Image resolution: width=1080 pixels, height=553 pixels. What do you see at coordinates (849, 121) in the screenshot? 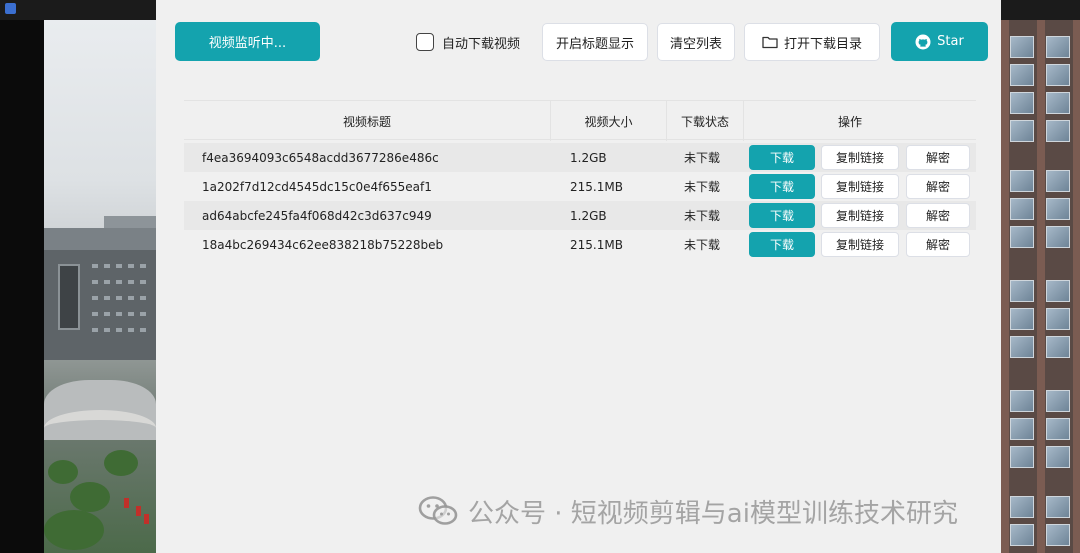
I see `header-actions: 操作` at bounding box center [849, 121].